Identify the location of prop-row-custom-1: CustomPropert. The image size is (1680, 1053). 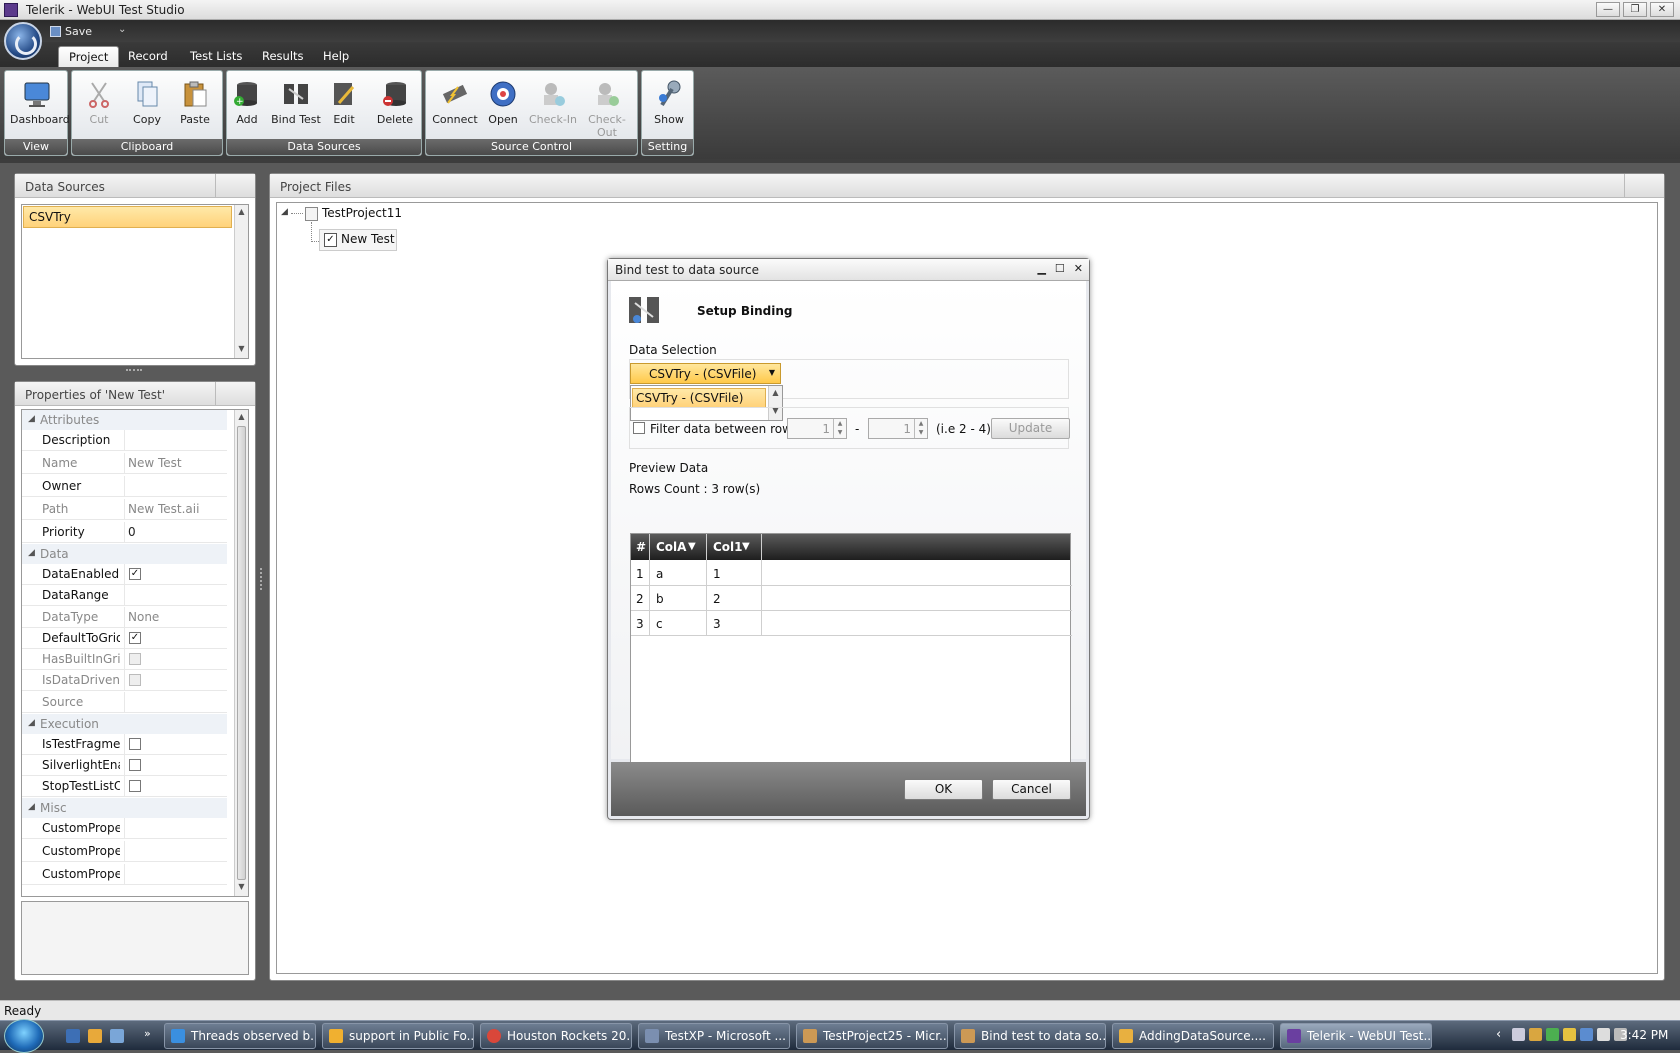
(124, 828).